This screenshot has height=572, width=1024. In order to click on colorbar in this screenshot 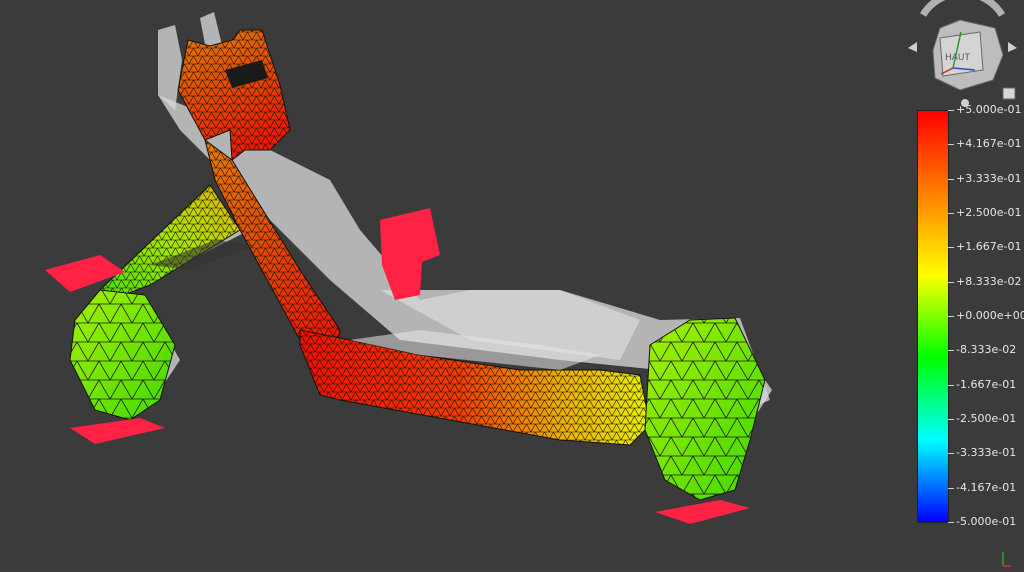, I will do `click(933, 316)`.